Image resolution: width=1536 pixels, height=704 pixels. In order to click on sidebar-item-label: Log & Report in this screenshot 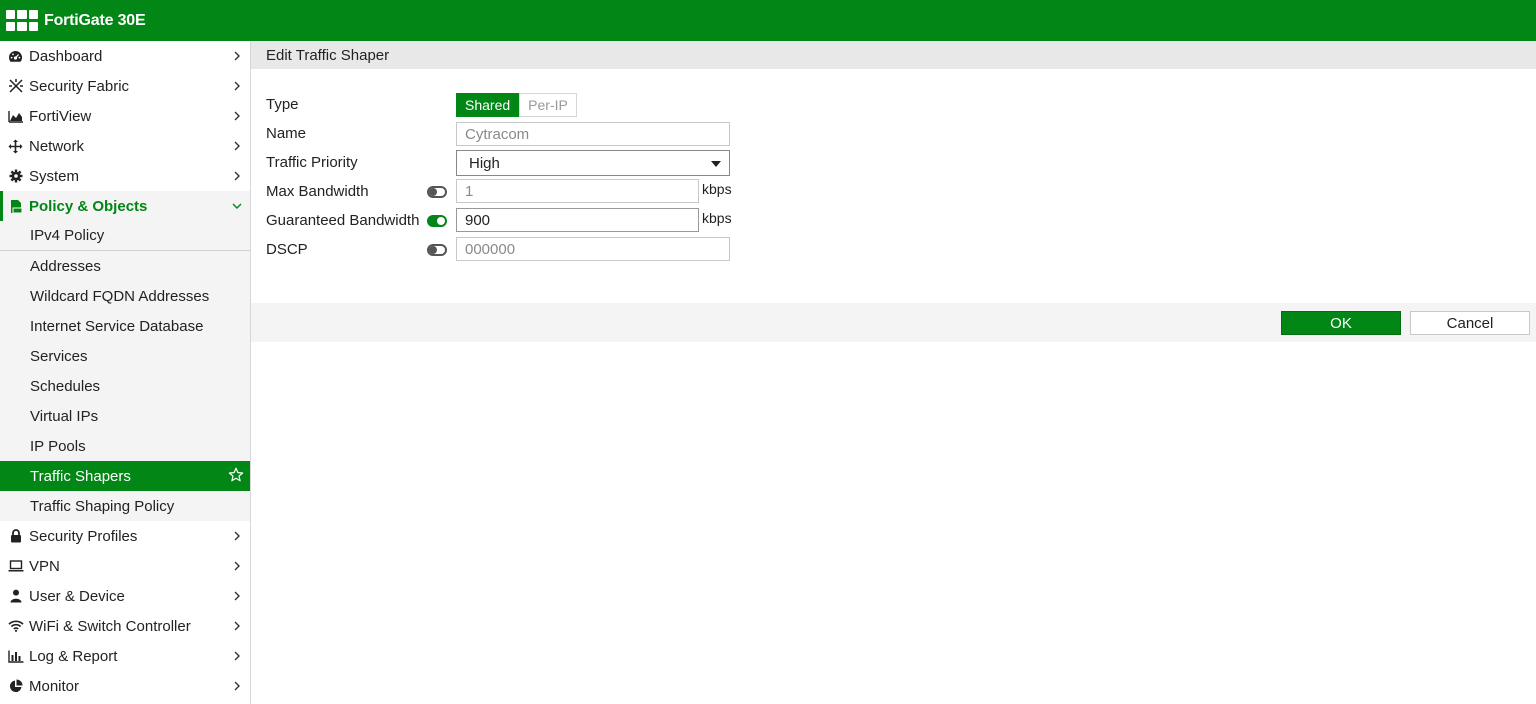, I will do `click(73, 656)`.